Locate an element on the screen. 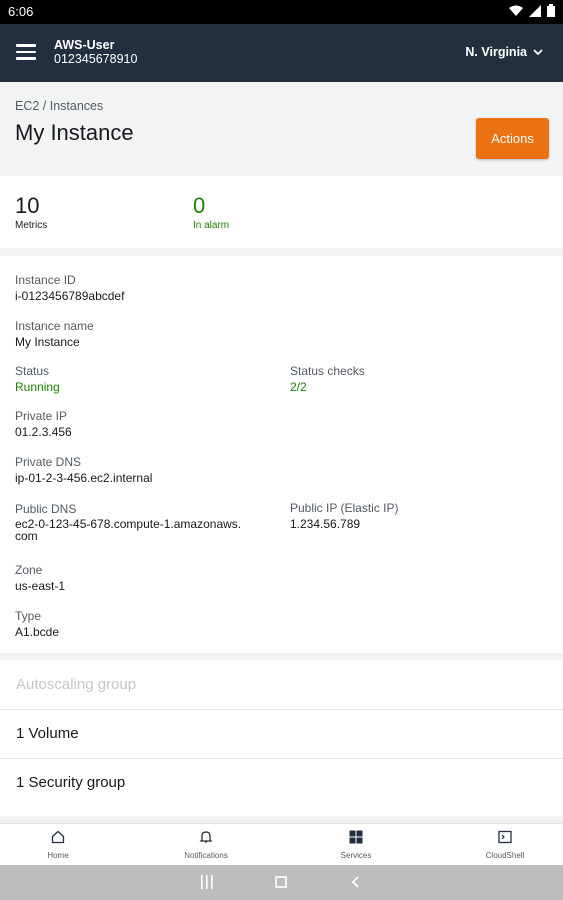 The width and height of the screenshot is (563, 900). status-checks-field: Status checks 2/2 is located at coordinates (327, 379).